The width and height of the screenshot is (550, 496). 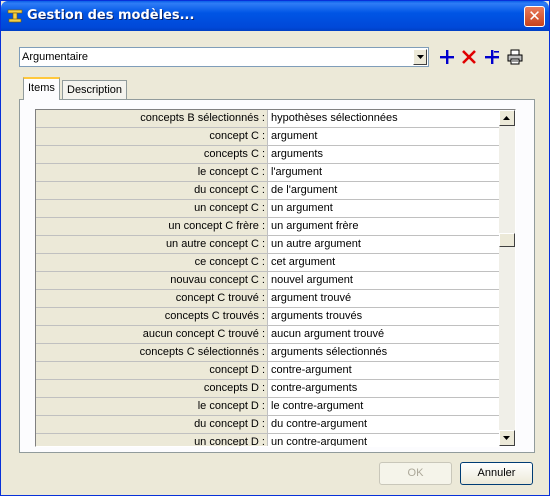 What do you see at coordinates (383, 280) in the screenshot?
I see `row-value-field: nouvel argument` at bounding box center [383, 280].